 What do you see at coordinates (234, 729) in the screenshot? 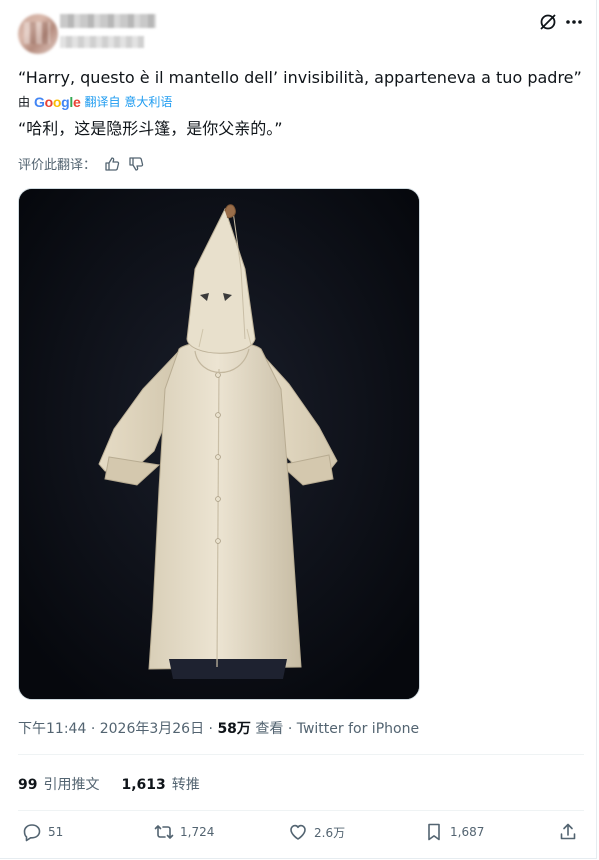
I see `views-count: 58万` at bounding box center [234, 729].